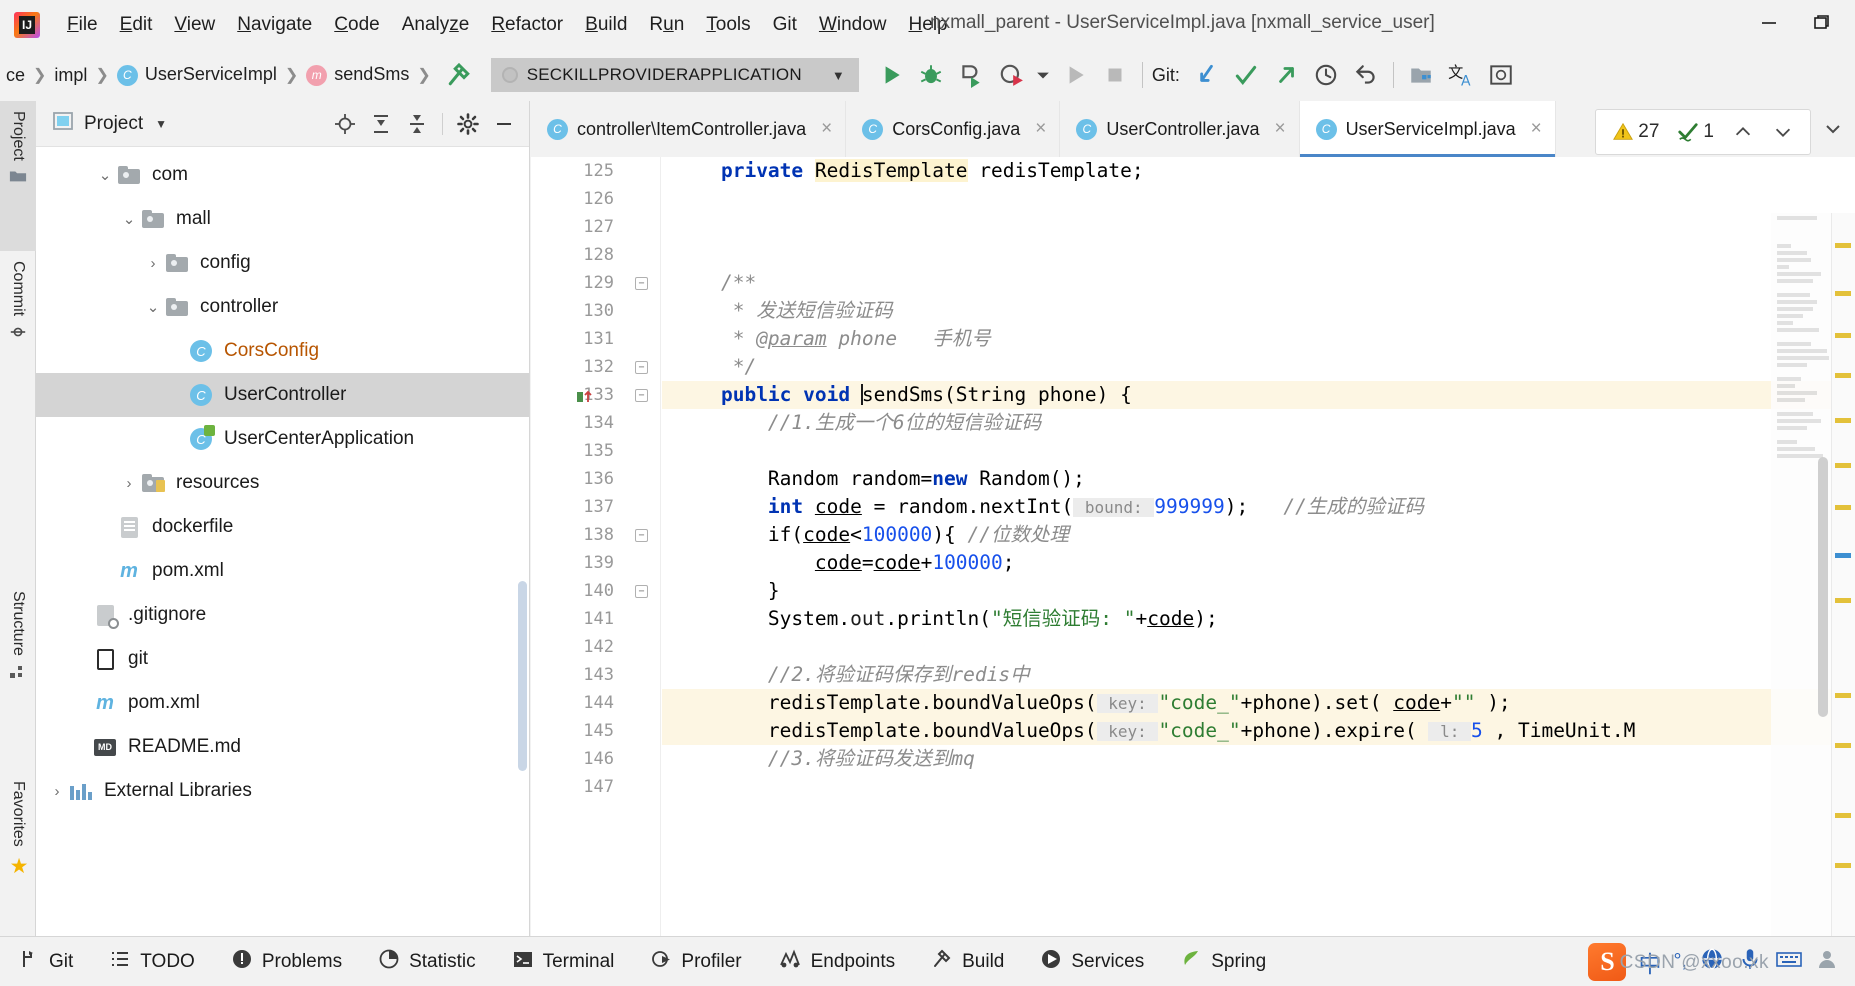 The height and width of the screenshot is (986, 1855). I want to click on keyboard-icon, so click(1789, 961).